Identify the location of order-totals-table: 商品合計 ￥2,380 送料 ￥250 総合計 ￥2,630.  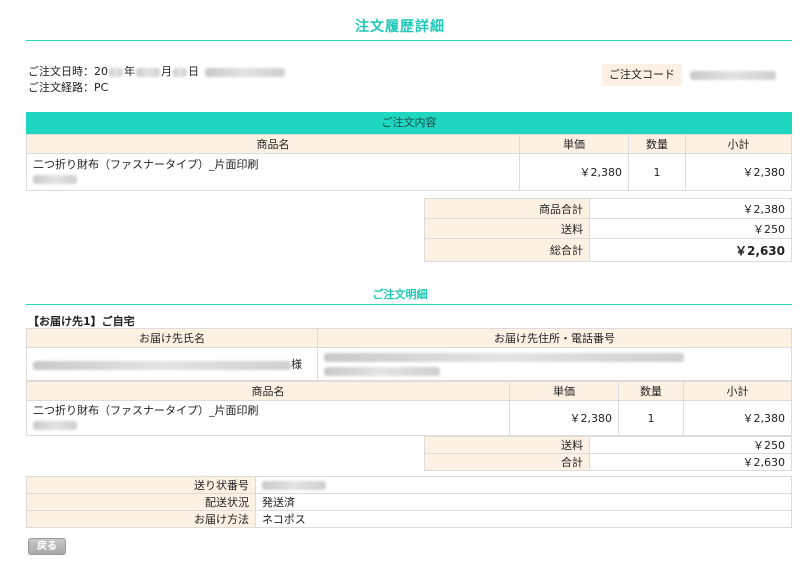
(608, 230).